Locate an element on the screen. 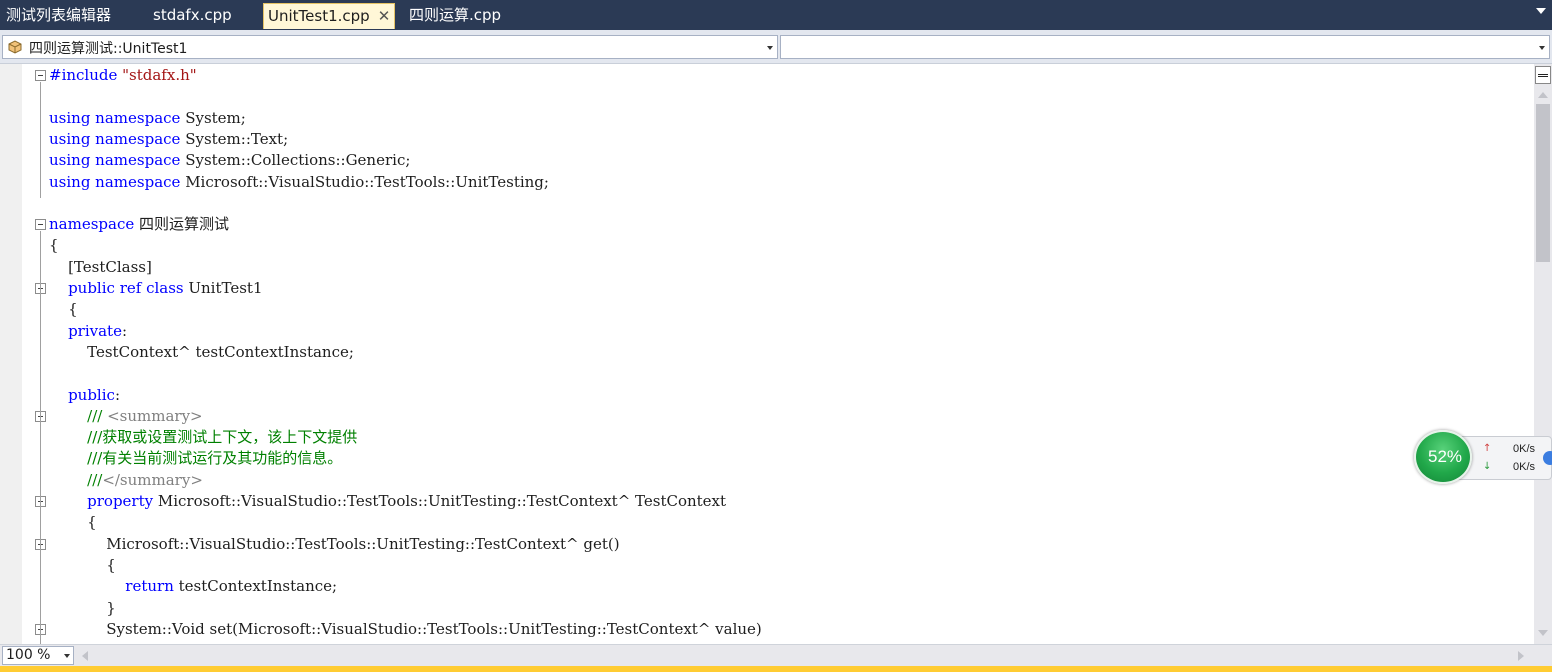  code-token: TestContext^ testContextInstance; is located at coordinates (201, 351).